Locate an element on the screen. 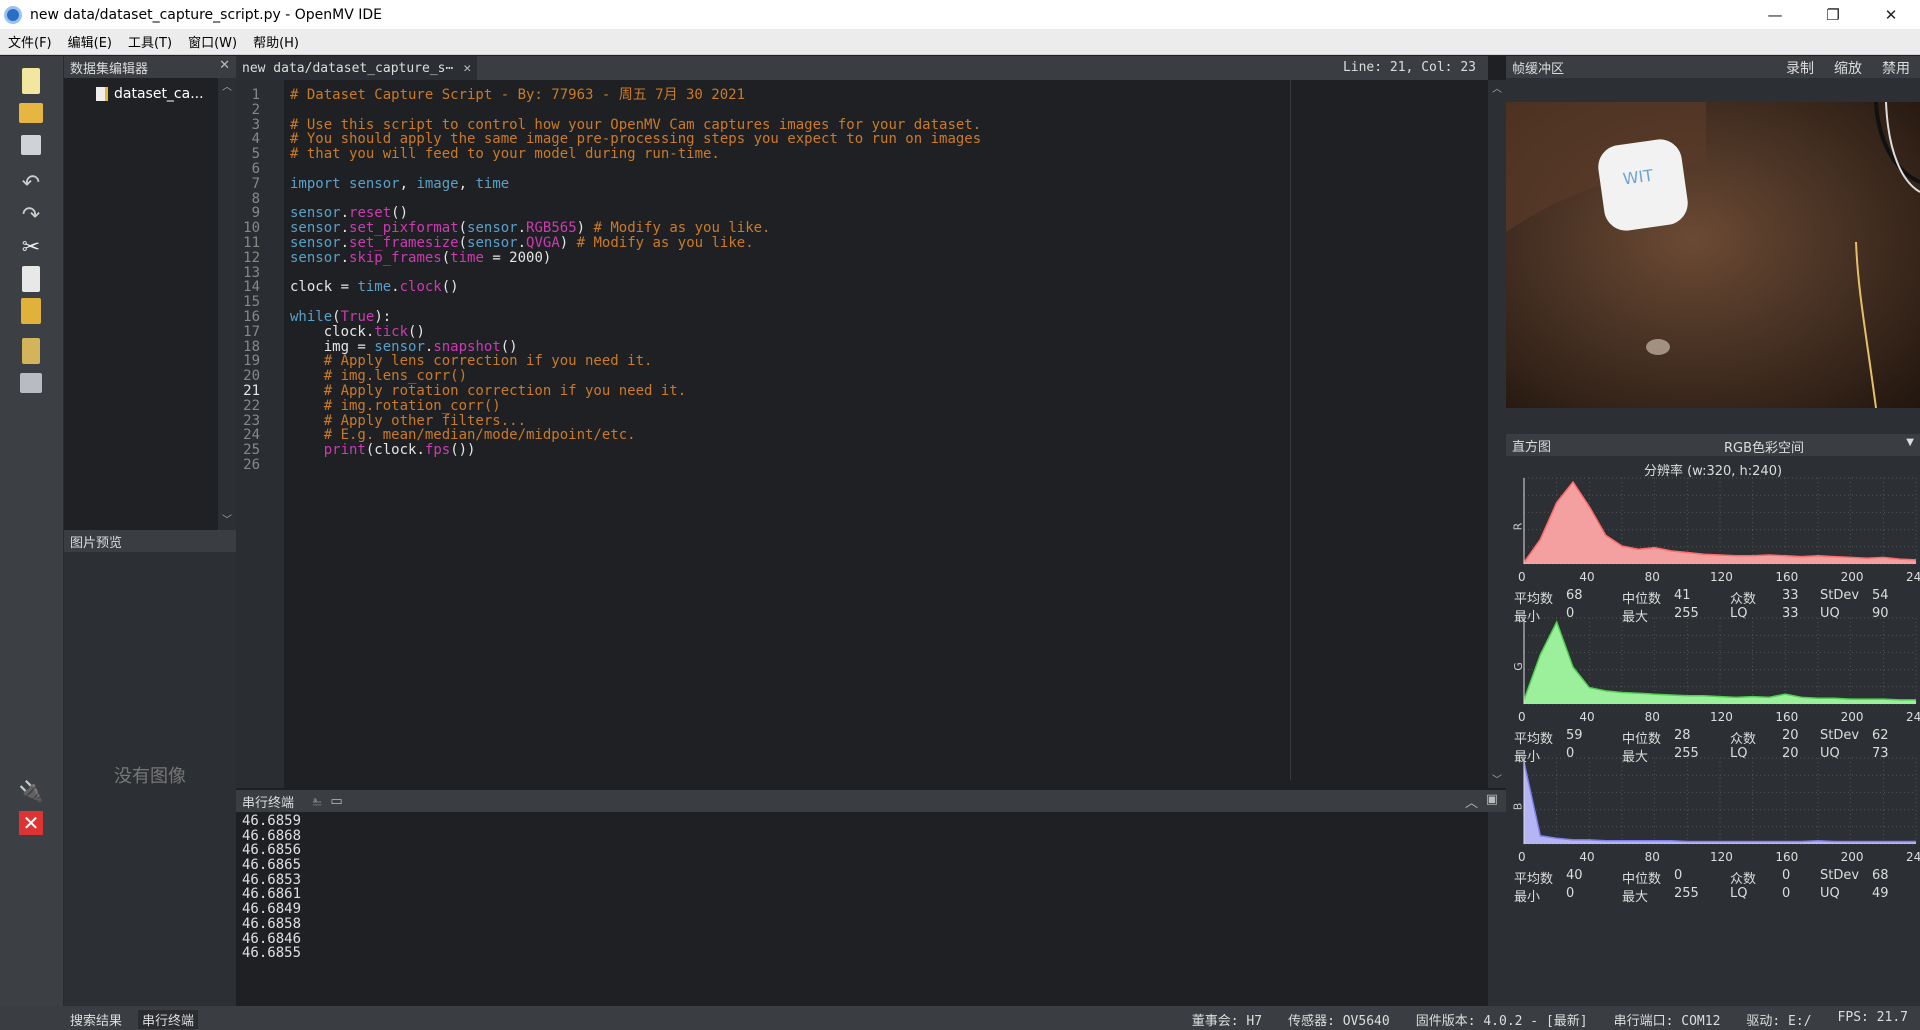 The image size is (1920, 1030). chevron-down-icon: ▼ is located at coordinates (1910, 442).